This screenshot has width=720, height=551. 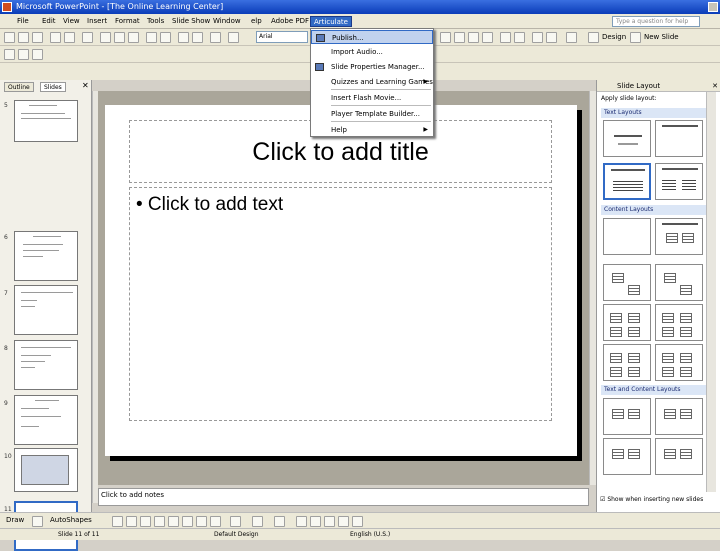 I want to click on wordart-icon, so click(x=187, y=521).